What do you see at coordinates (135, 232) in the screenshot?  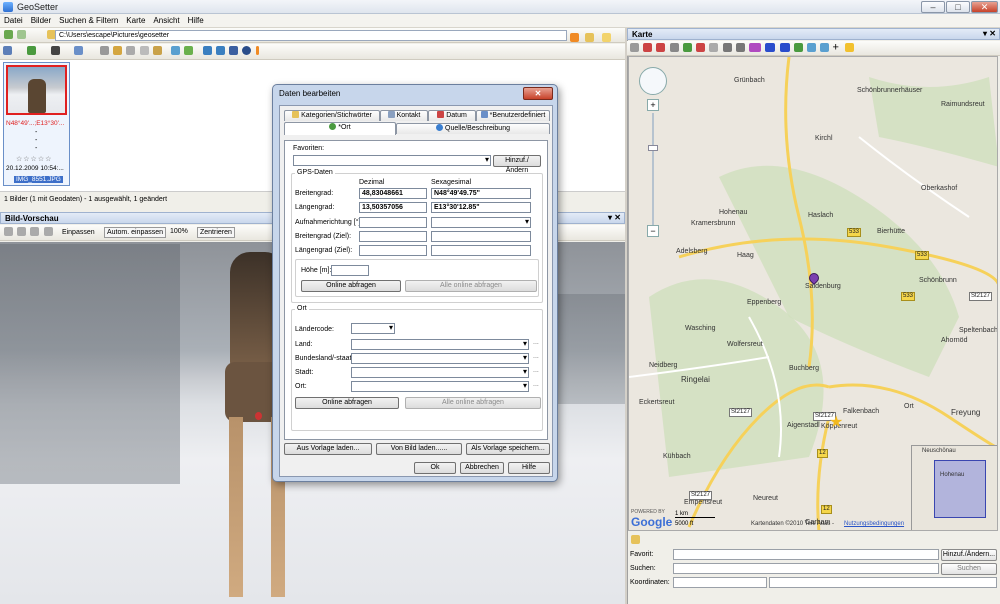 I see `autofit-button: Autom. einpassen` at bounding box center [135, 232].